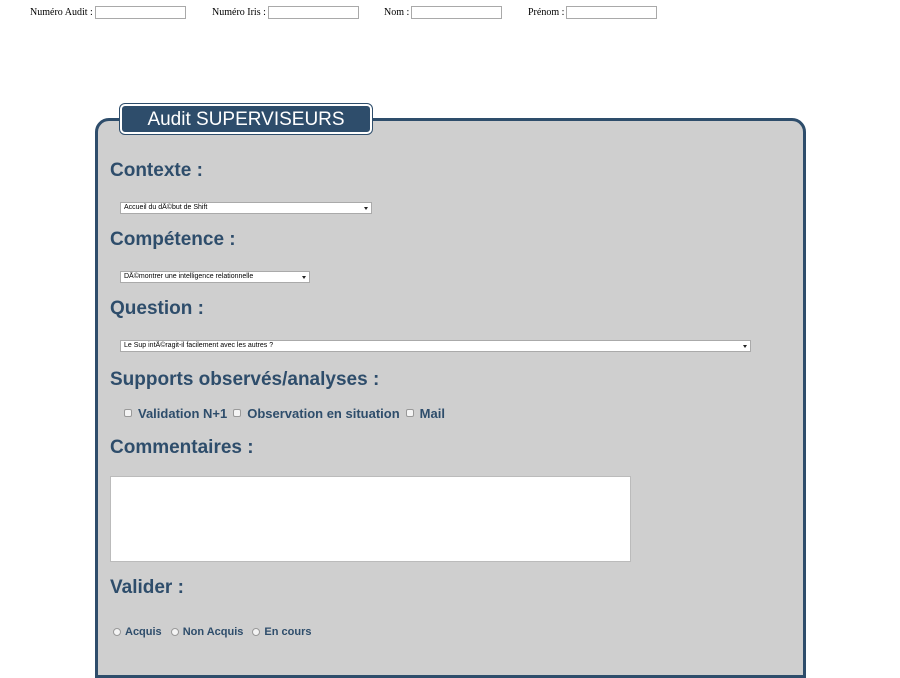 This screenshot has height=678, width=900. Describe the element at coordinates (288, 632) in the screenshot. I see `valider-option-label: En cours` at that location.